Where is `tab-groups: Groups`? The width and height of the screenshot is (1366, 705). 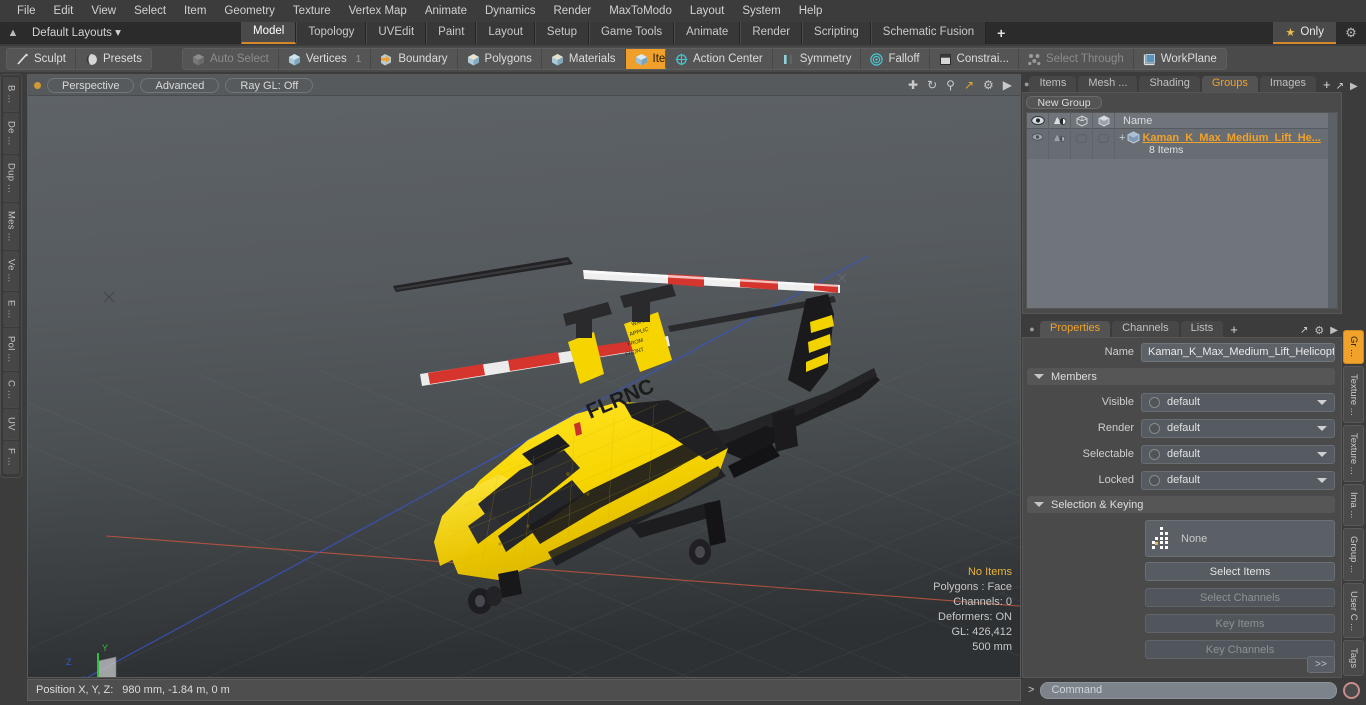
tab-groups: Groups is located at coordinates (1229, 84).